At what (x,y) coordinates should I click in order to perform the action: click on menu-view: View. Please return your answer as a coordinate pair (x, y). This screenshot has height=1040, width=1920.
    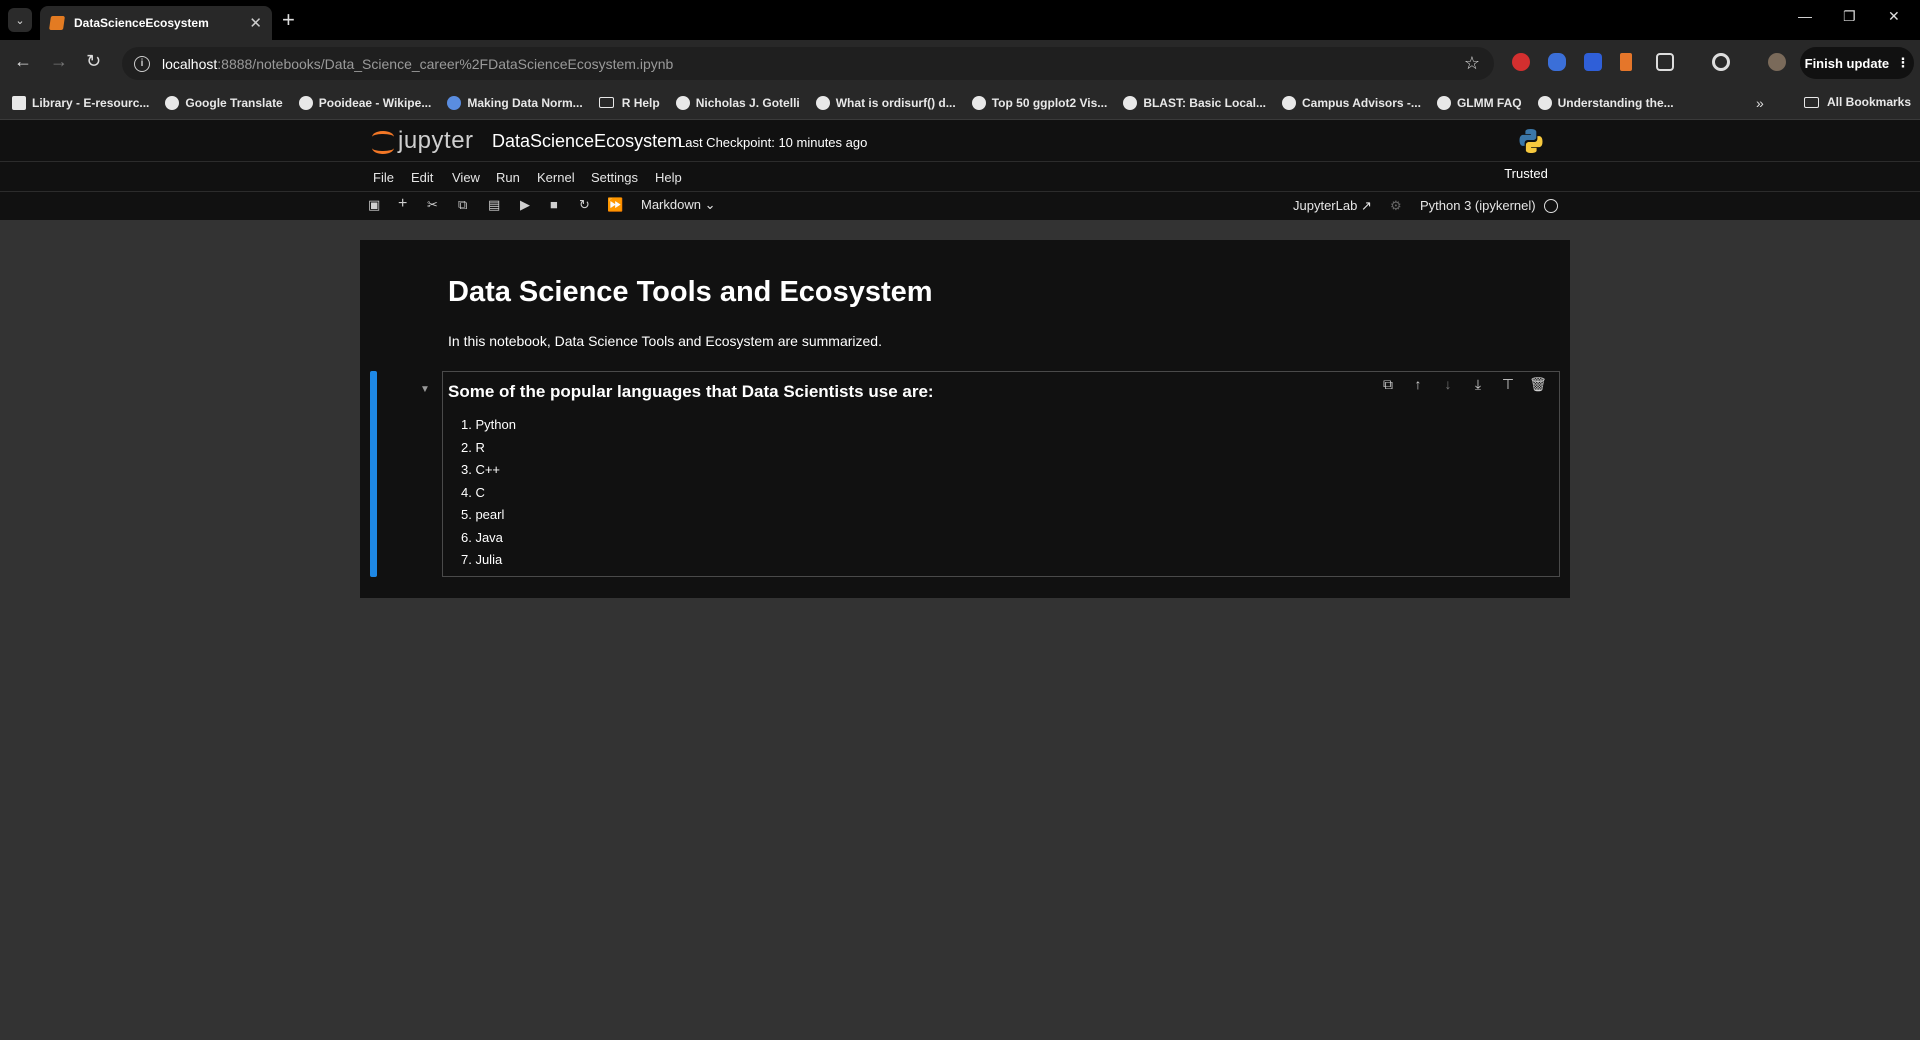
    Looking at the image, I should click on (466, 177).